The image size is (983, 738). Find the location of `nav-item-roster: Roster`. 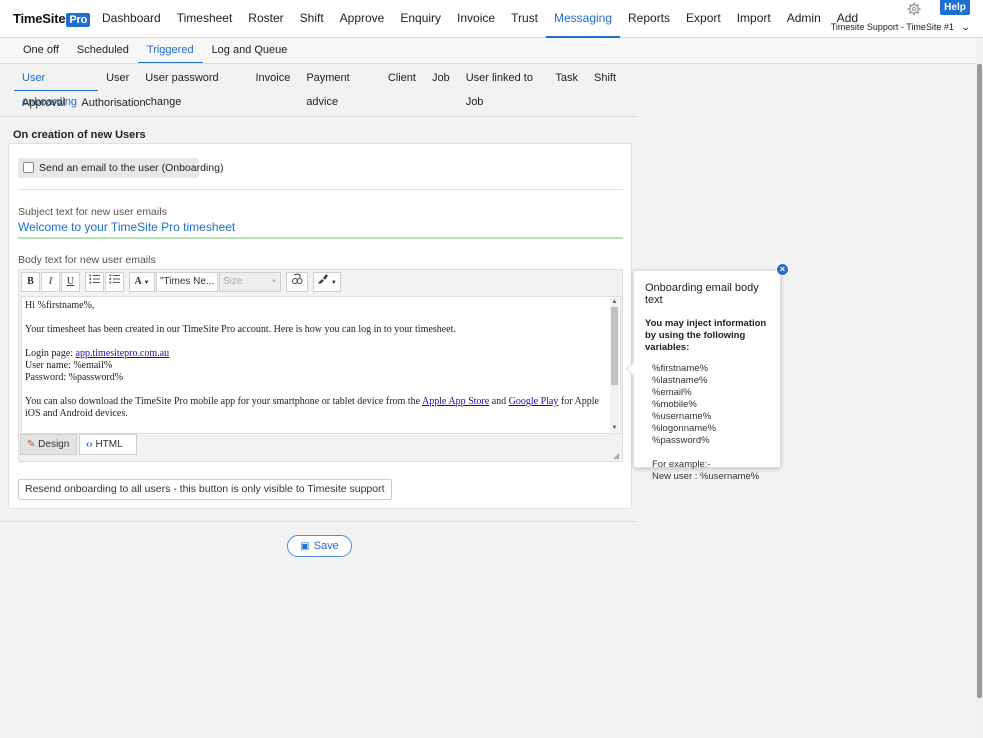

nav-item-roster: Roster is located at coordinates (265, 19).